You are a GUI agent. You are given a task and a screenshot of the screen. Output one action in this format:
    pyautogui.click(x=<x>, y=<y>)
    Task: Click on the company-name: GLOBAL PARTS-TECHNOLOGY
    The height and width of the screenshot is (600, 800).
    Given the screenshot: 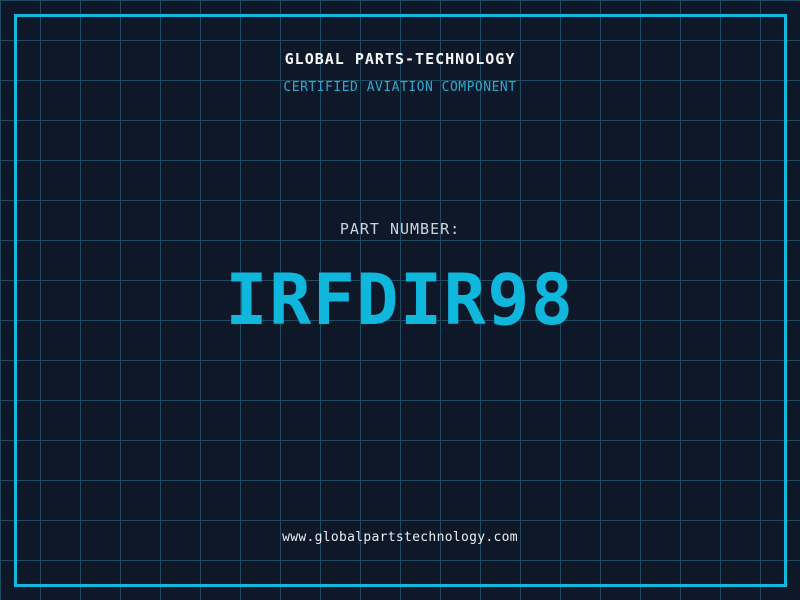 What is the action you would take?
    pyautogui.click(x=400, y=59)
    